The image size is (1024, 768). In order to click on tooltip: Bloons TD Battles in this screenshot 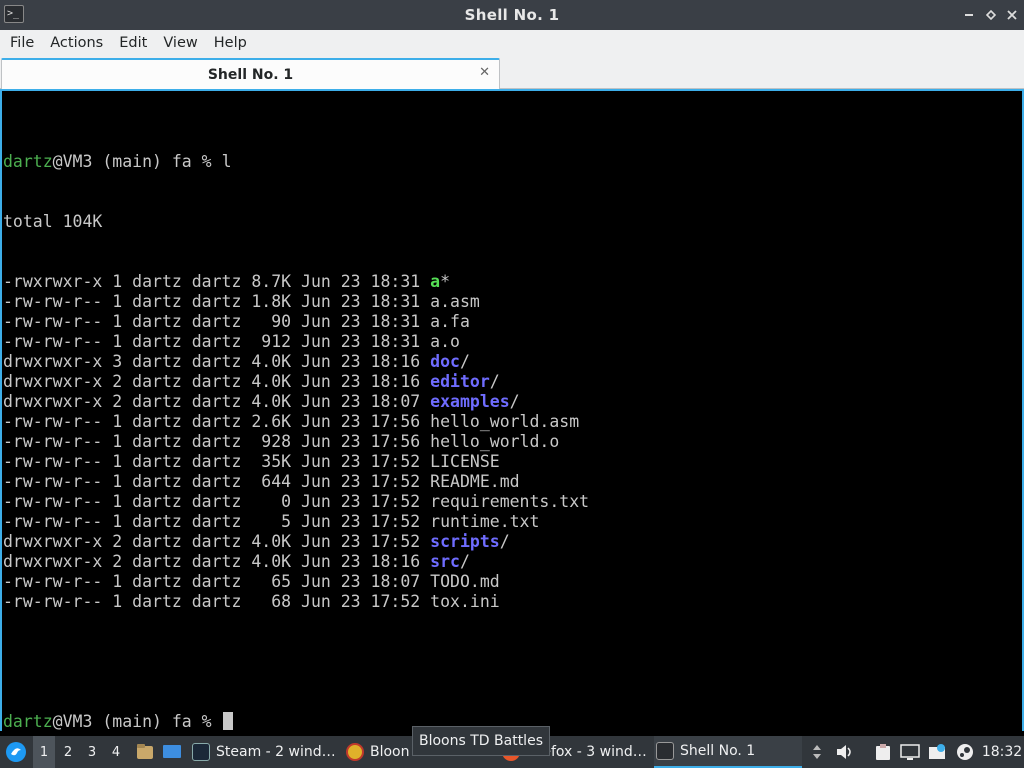, I will do `click(481, 741)`.